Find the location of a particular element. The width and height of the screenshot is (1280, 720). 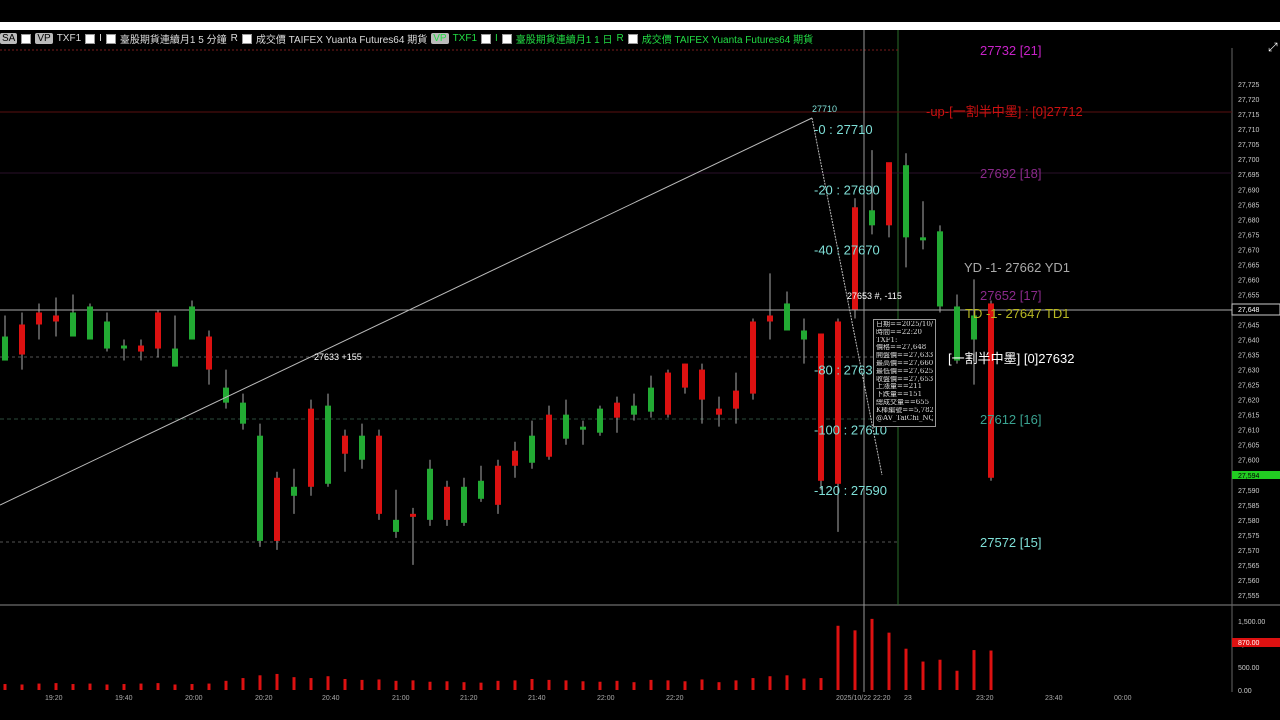

level-label: 27612 [16] is located at coordinates (1010, 419).